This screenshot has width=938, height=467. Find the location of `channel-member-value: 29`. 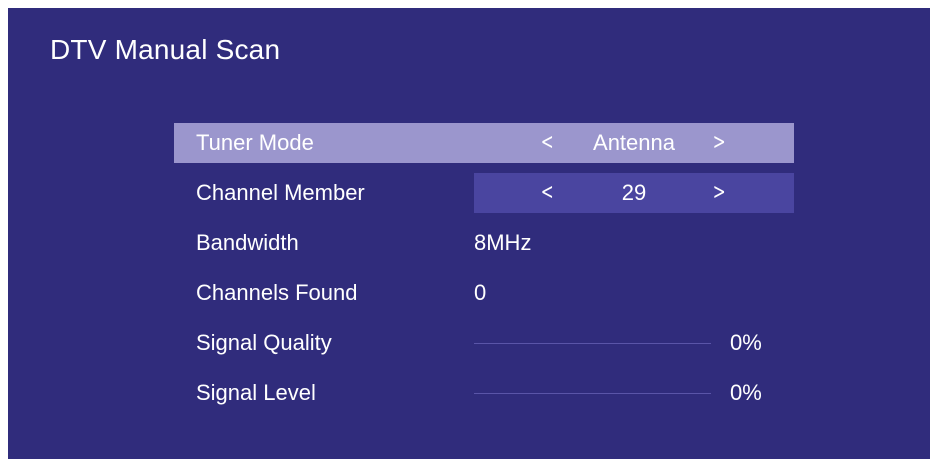

channel-member-value: 29 is located at coordinates (634, 192).